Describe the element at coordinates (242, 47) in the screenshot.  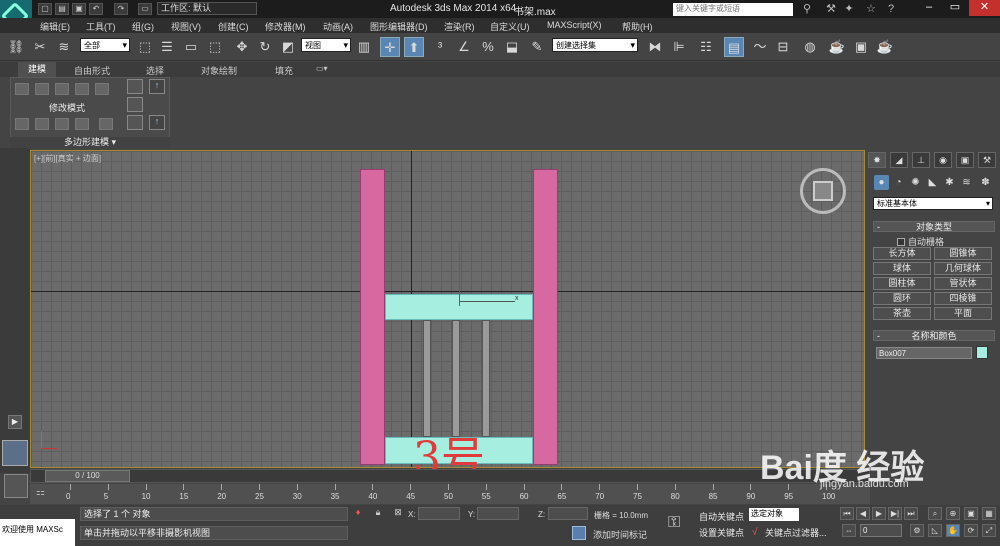
I see `move-icon: ✥` at that location.